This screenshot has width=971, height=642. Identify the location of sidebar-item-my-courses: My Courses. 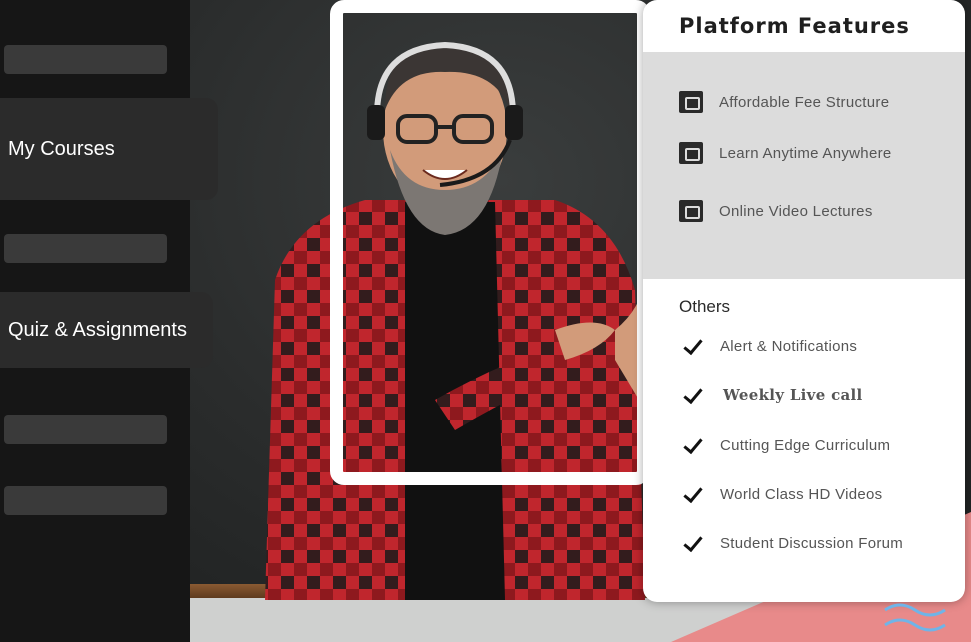
(109, 149).